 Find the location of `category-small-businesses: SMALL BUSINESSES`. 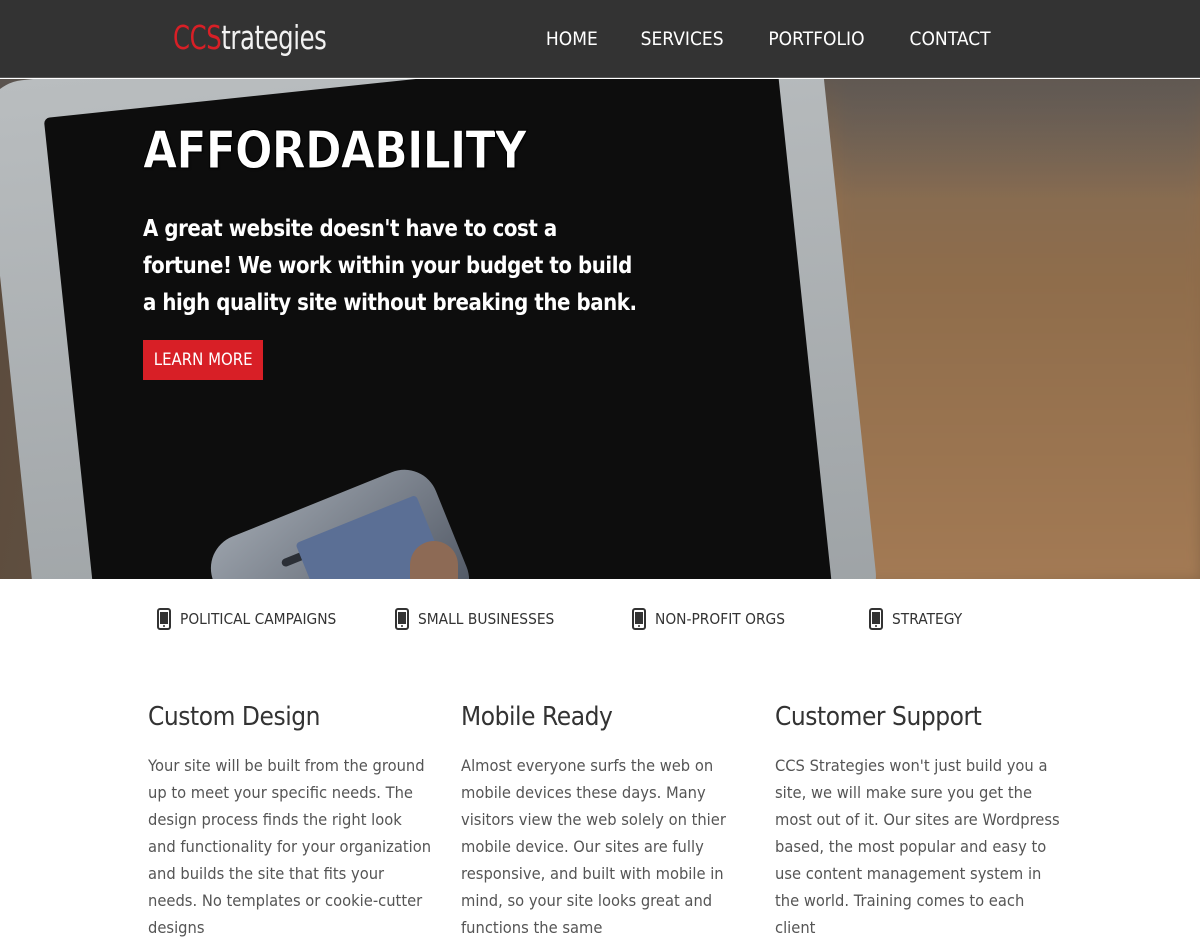

category-small-businesses: SMALL BUSINESSES is located at coordinates (480, 619).